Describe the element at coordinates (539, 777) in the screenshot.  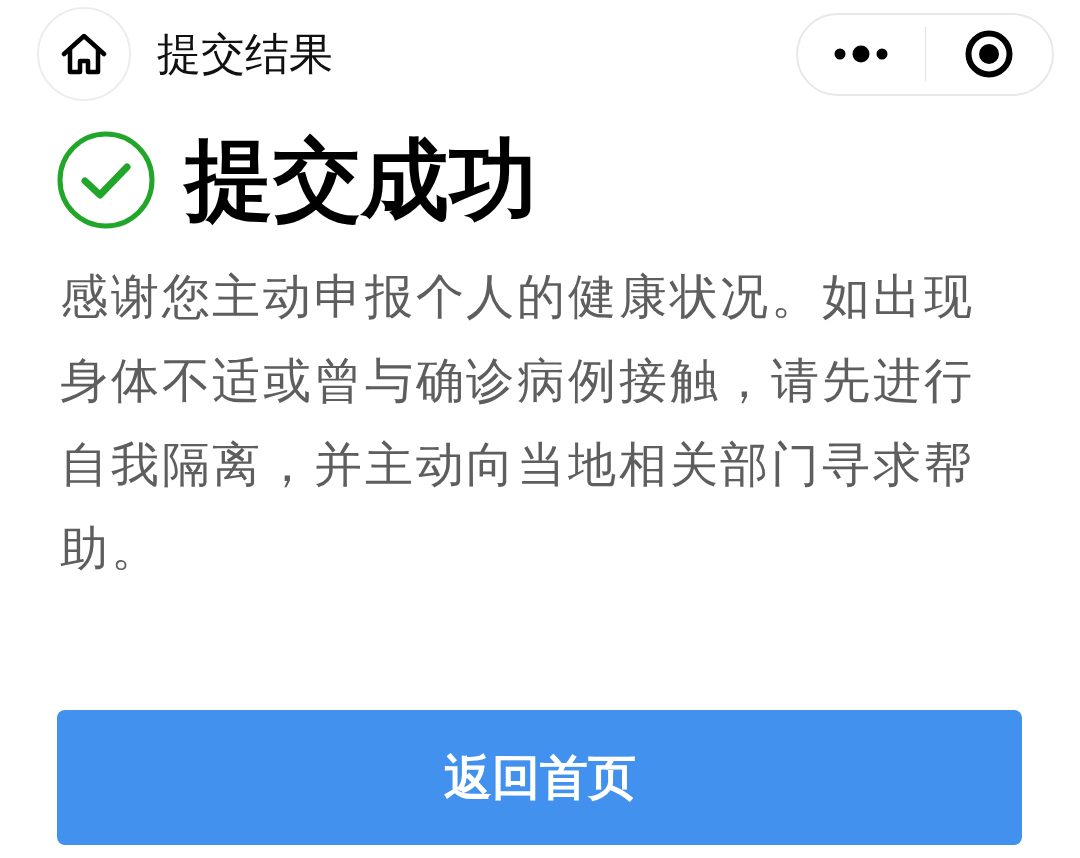
I see `back-home-button: 返回首页` at that location.